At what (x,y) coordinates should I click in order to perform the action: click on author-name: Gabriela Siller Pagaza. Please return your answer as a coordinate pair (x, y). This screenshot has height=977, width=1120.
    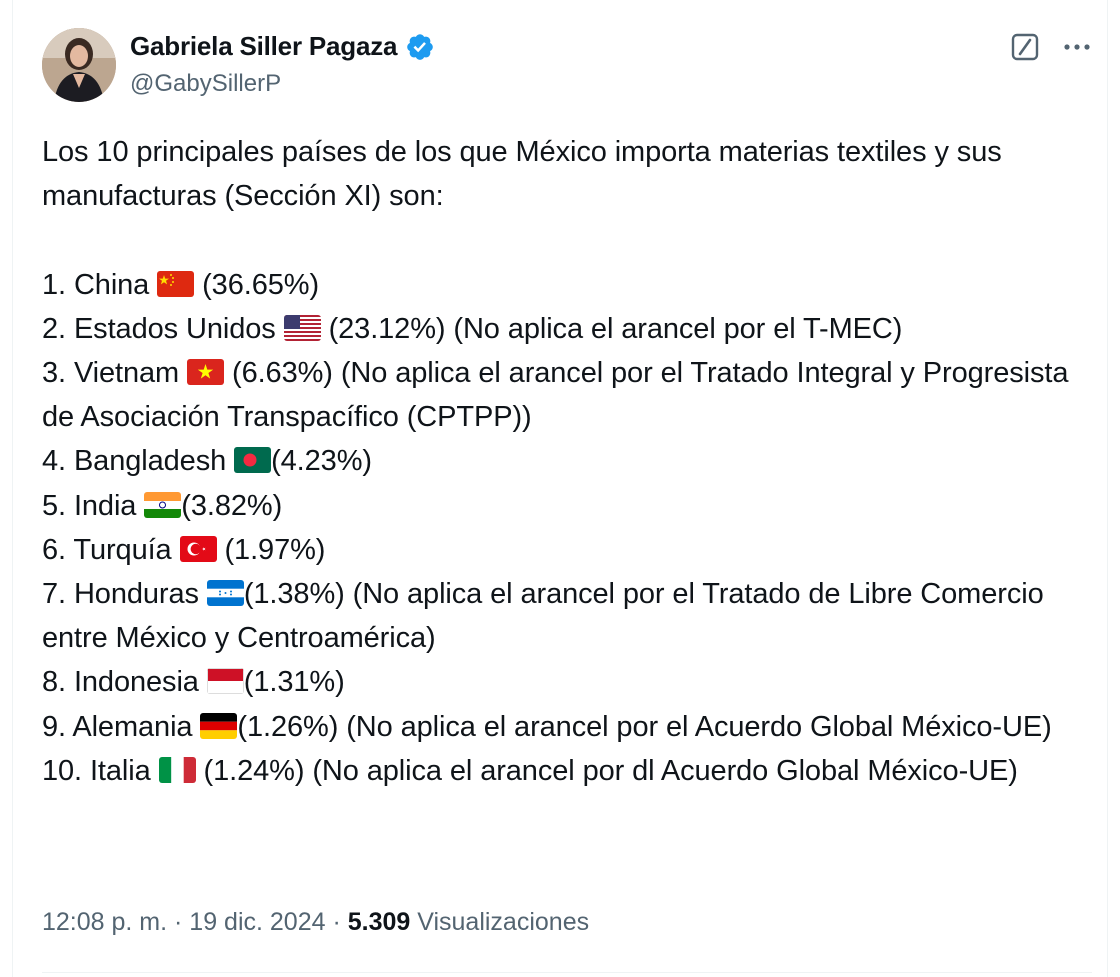
    Looking at the image, I should click on (263, 46).